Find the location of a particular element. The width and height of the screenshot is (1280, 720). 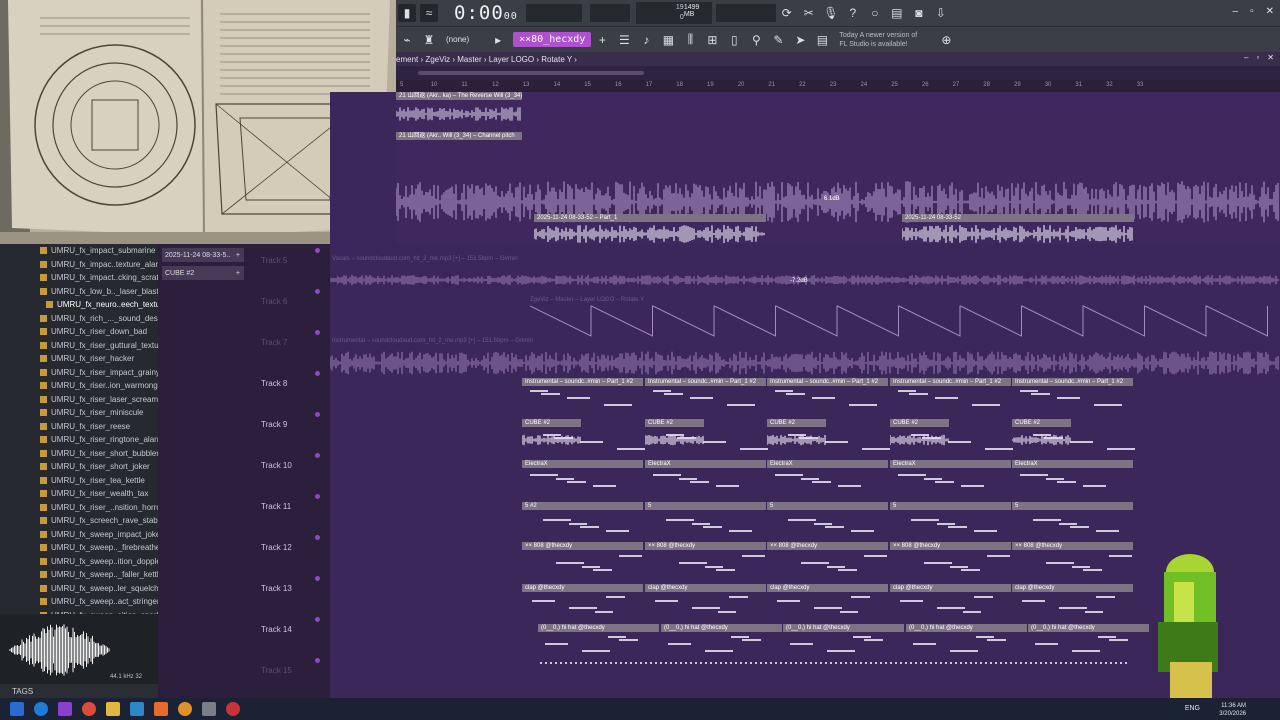

save-icon: ▤ is located at coordinates (897, 13).